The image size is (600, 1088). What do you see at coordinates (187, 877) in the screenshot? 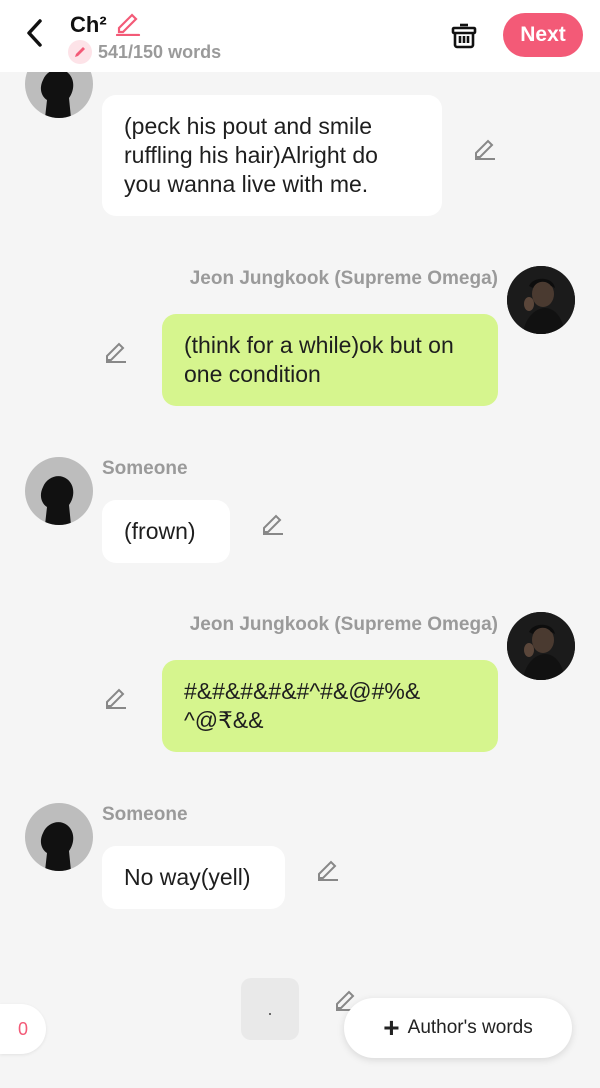
I see `message-text: No way(yell)` at bounding box center [187, 877].